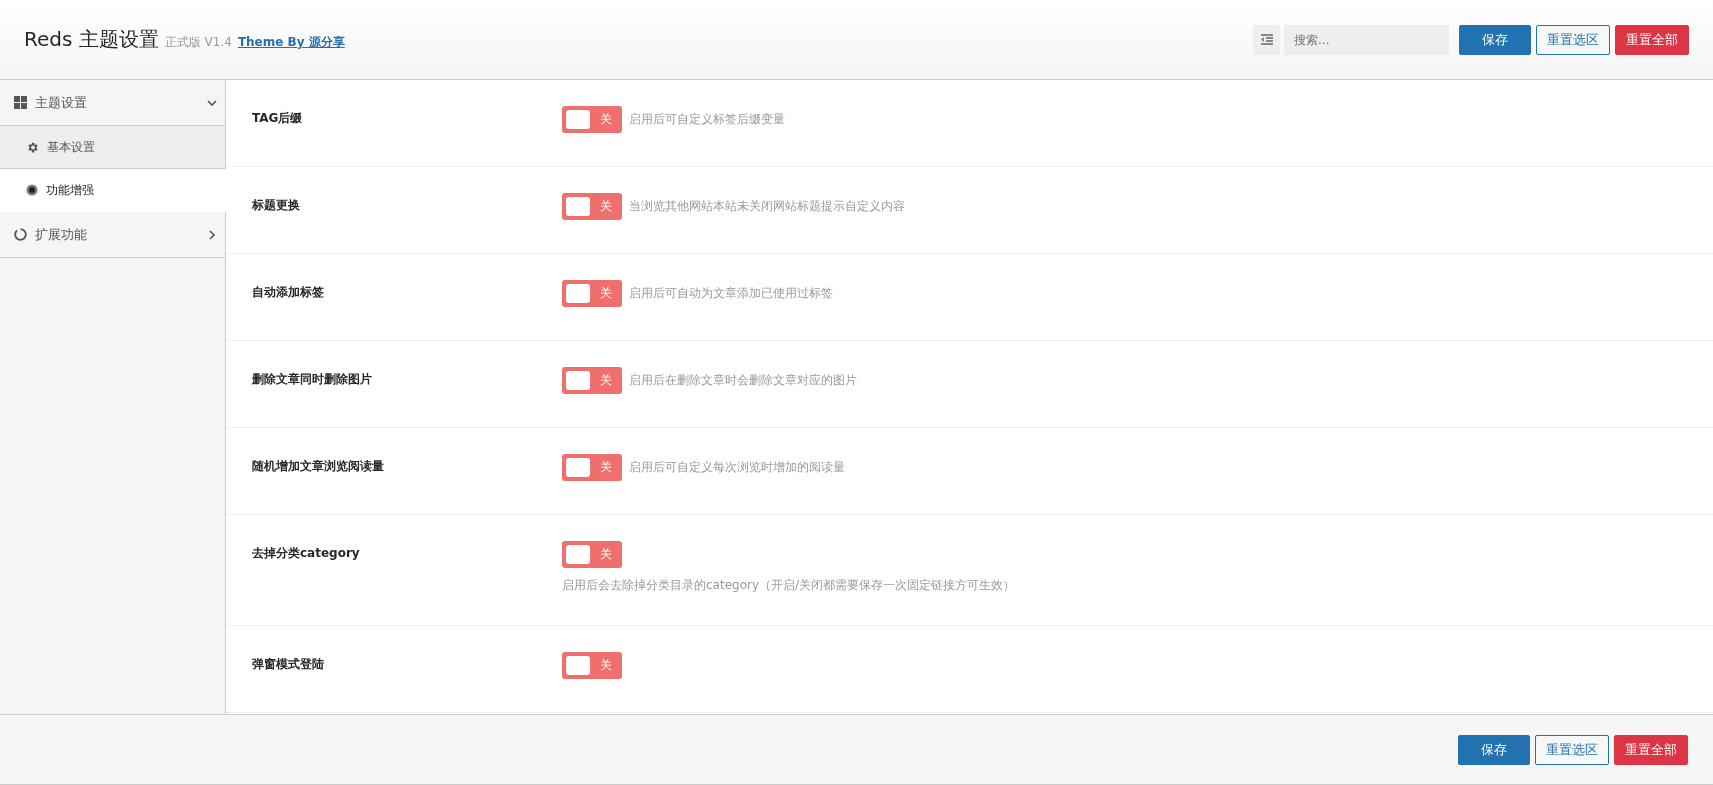 Image resolution: width=1713 pixels, height=785 pixels. What do you see at coordinates (318, 466) in the screenshot?
I see `setting-label: 随机增加文章浏览阅读量` at bounding box center [318, 466].